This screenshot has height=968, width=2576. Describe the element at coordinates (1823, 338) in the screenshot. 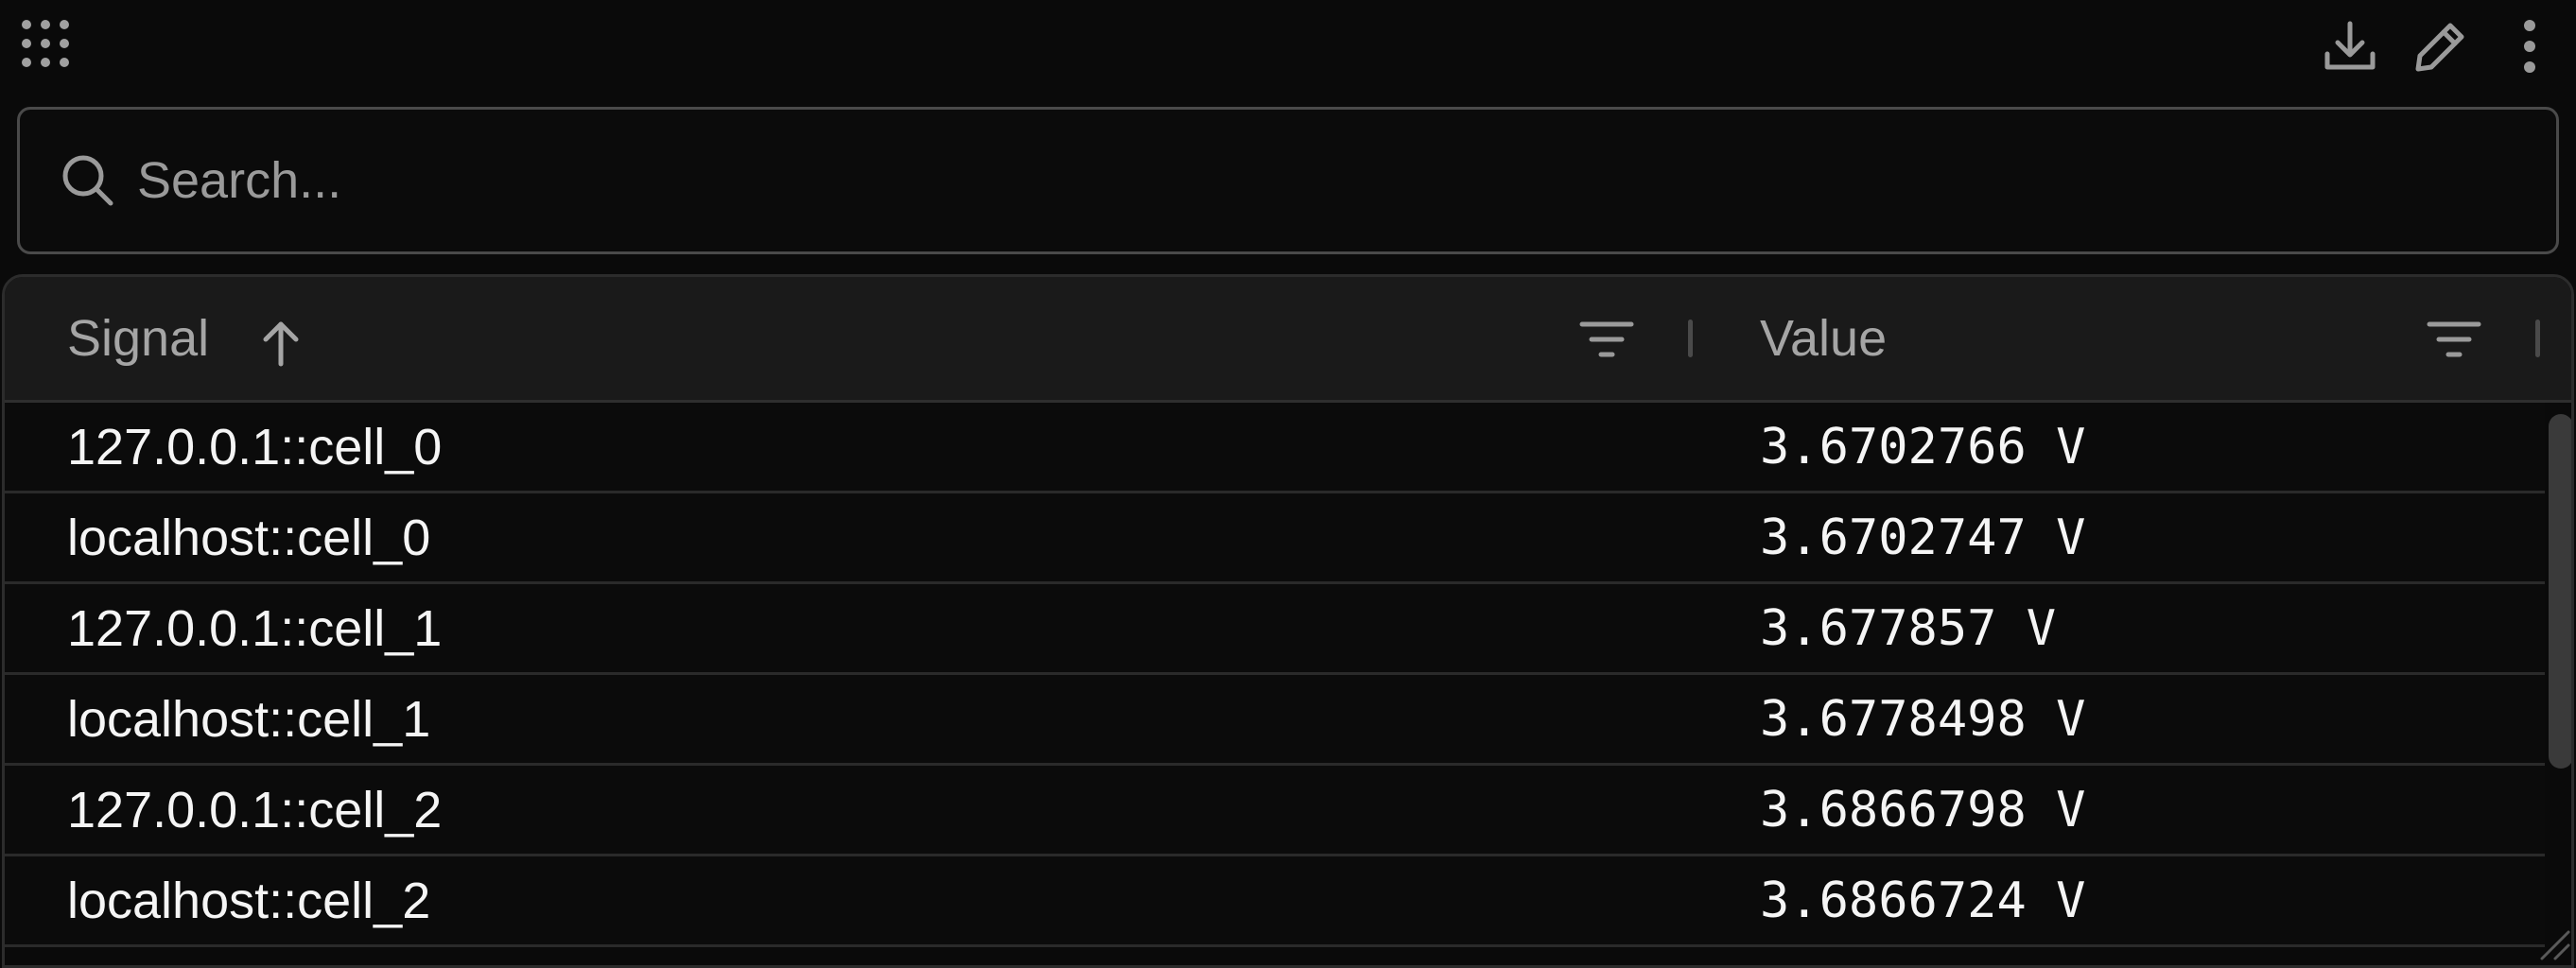

I see `column-header-value: Value` at that location.